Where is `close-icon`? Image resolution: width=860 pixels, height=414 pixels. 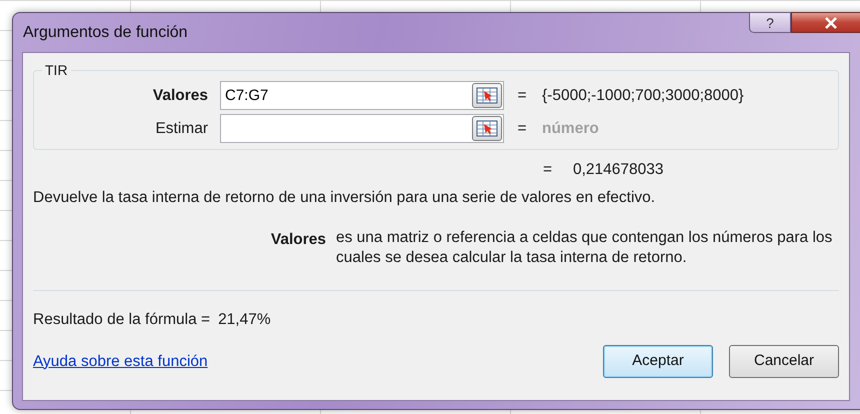 close-icon is located at coordinates (831, 22).